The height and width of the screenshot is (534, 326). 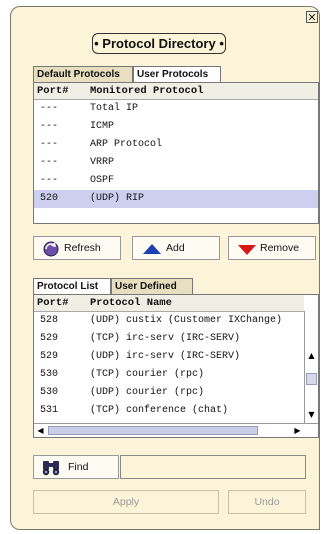 I want to click on refresh-button: Refresh, so click(x=77, y=248).